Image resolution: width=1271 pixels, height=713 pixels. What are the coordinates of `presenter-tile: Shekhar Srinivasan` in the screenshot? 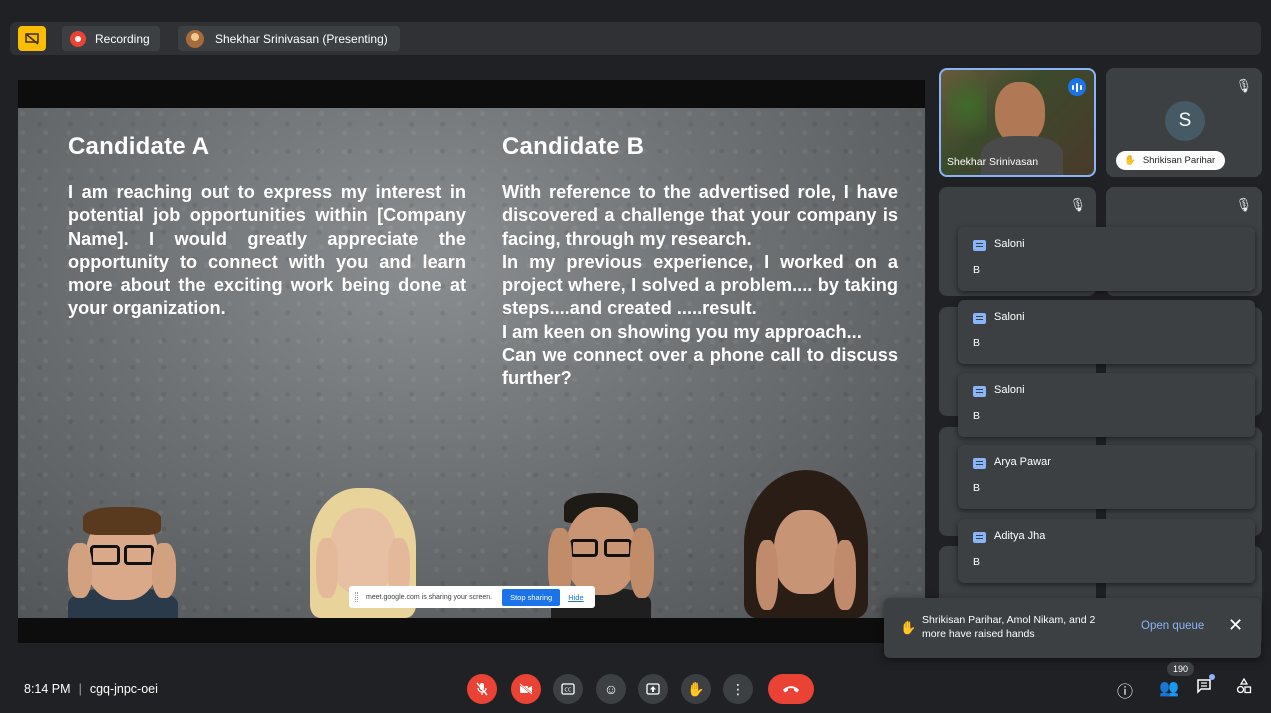 It's located at (1017, 122).